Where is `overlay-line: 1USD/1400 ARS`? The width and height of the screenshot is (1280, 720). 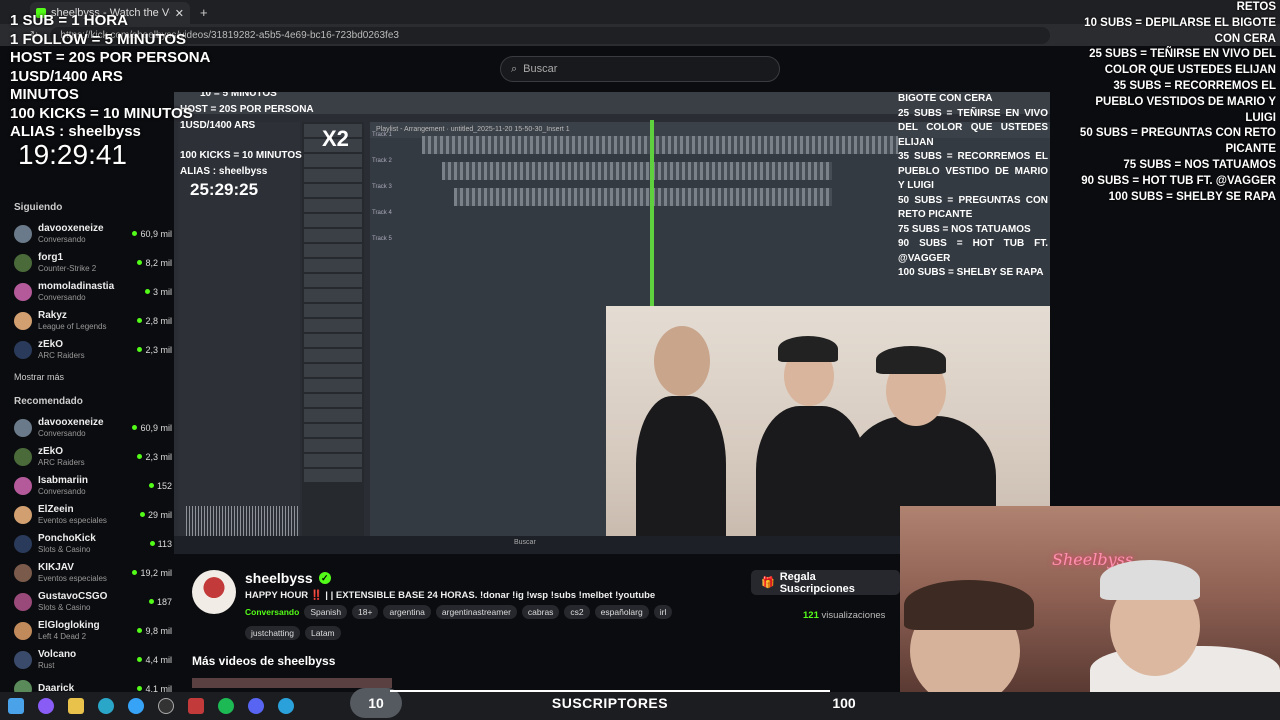 overlay-line: 1USD/1400 ARS is located at coordinates (66, 76).